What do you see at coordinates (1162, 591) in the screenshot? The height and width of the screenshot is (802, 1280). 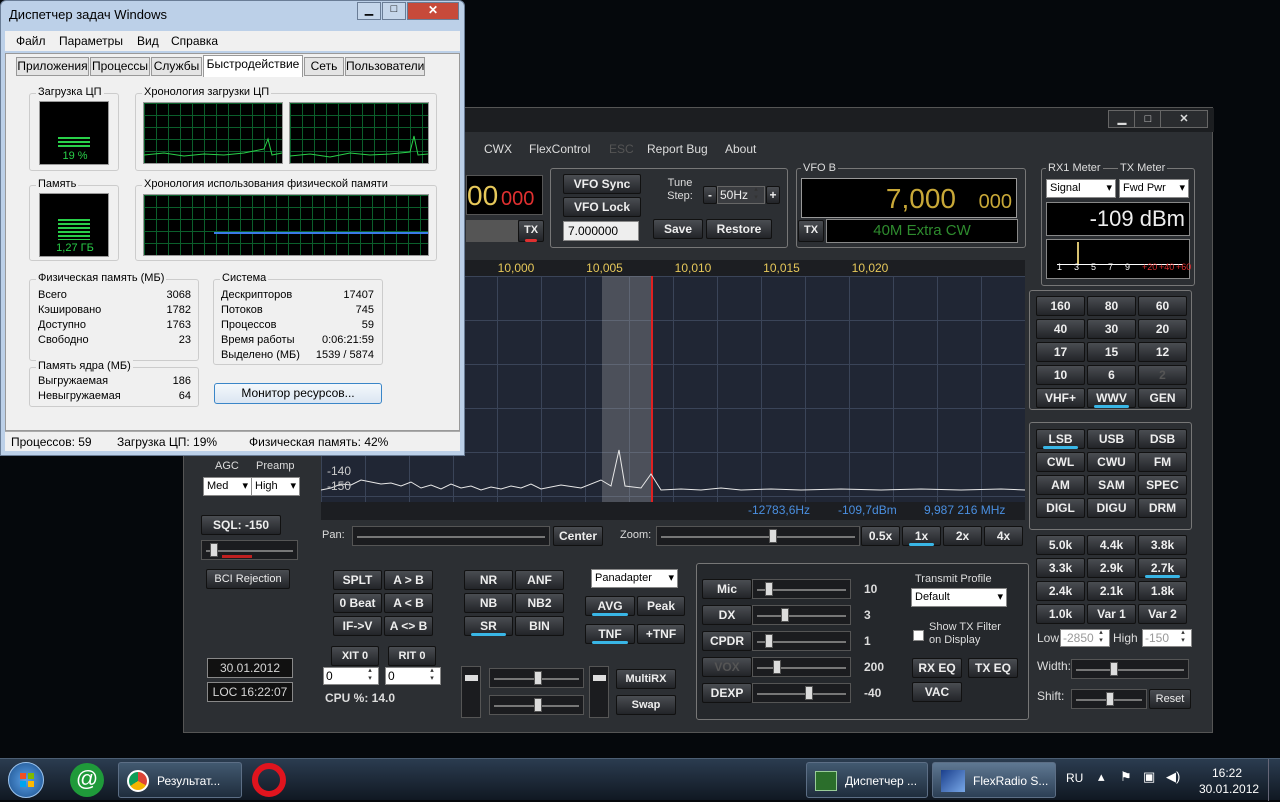 I see `filter-button-1-8k: 1.8k` at bounding box center [1162, 591].